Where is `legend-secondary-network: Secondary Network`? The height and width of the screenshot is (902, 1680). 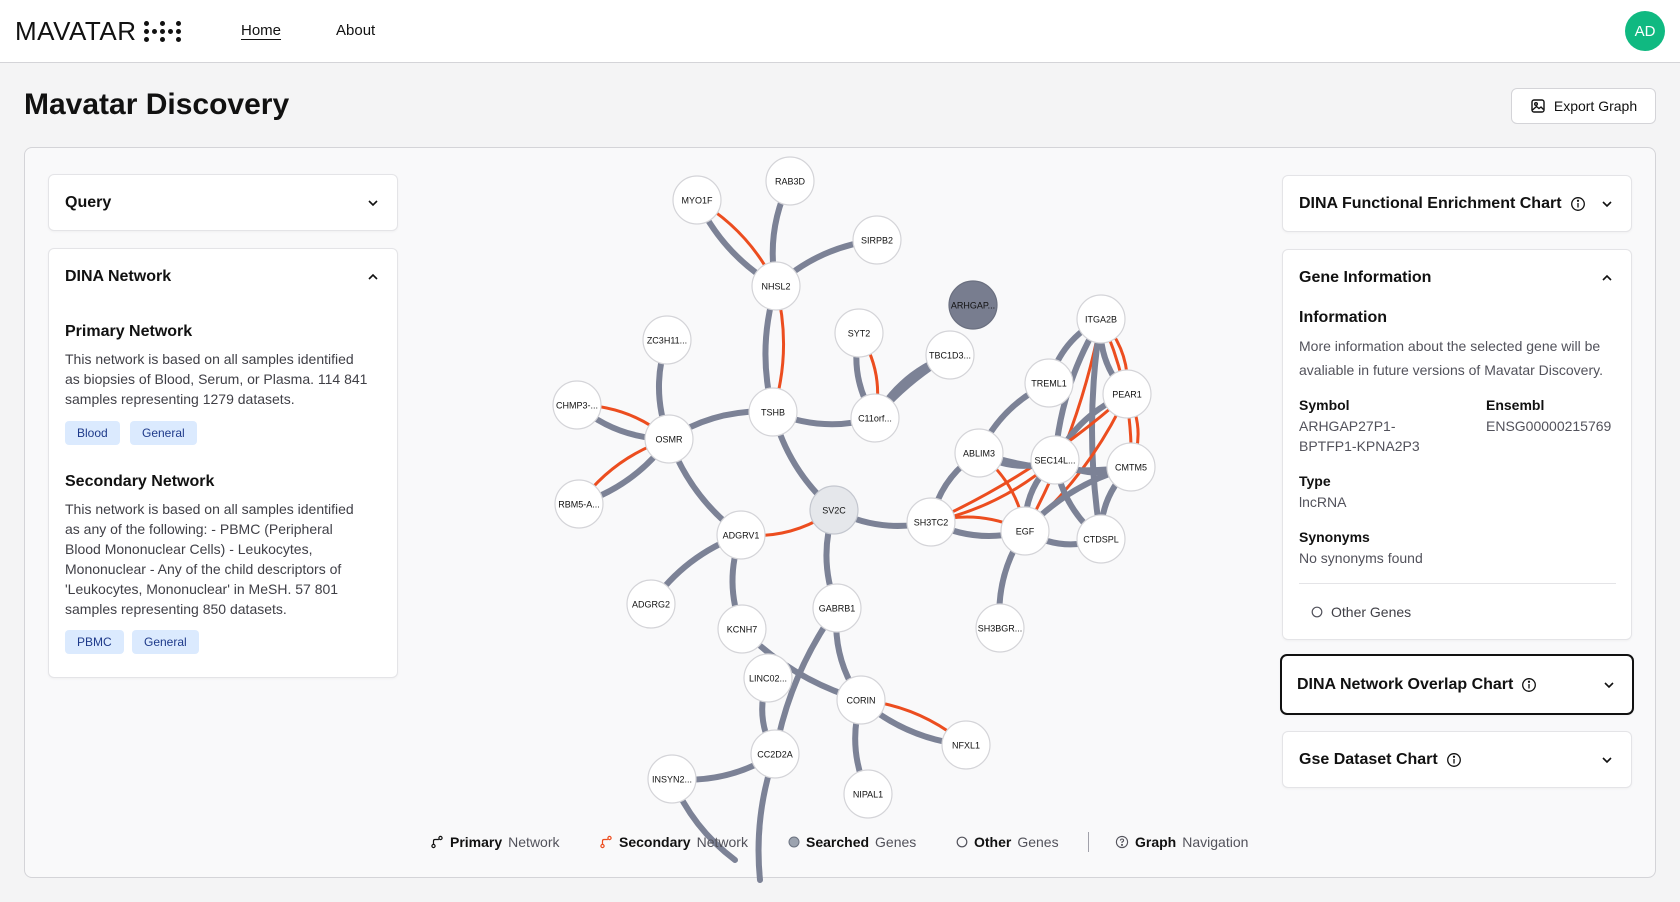 legend-secondary-network: Secondary Network is located at coordinates (673, 842).